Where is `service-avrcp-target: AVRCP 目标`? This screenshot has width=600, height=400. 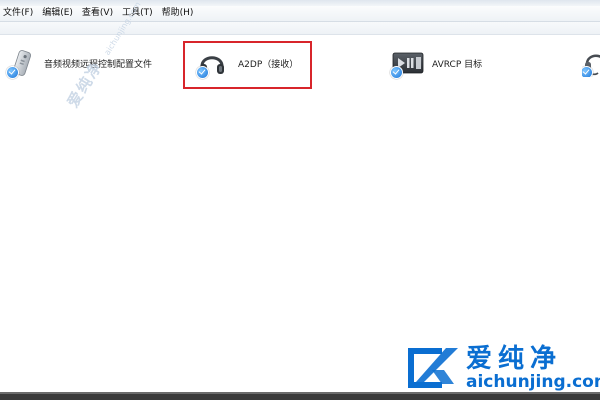
service-avrcp-target: AVRCP 目标 is located at coordinates (436, 64).